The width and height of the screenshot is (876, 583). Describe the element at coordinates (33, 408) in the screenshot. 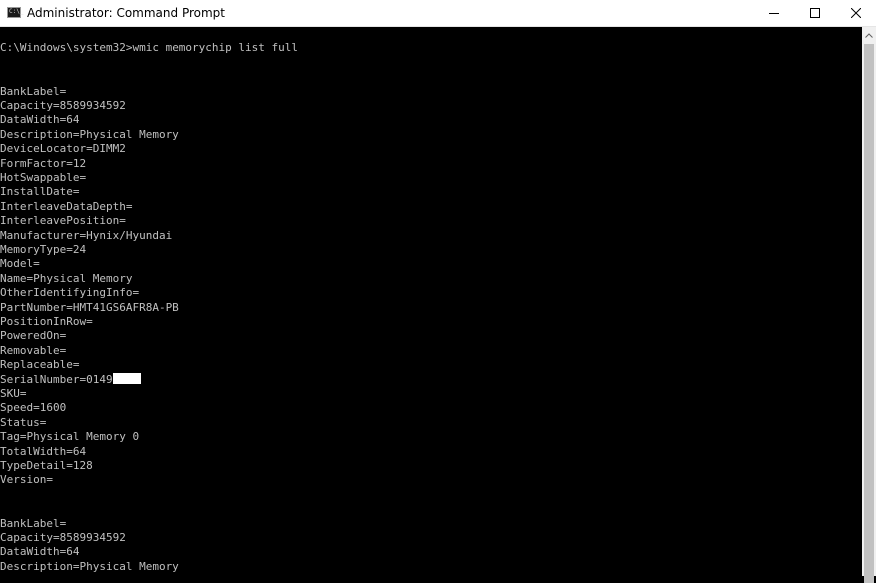

I see `output-line: Speed=1600` at that location.